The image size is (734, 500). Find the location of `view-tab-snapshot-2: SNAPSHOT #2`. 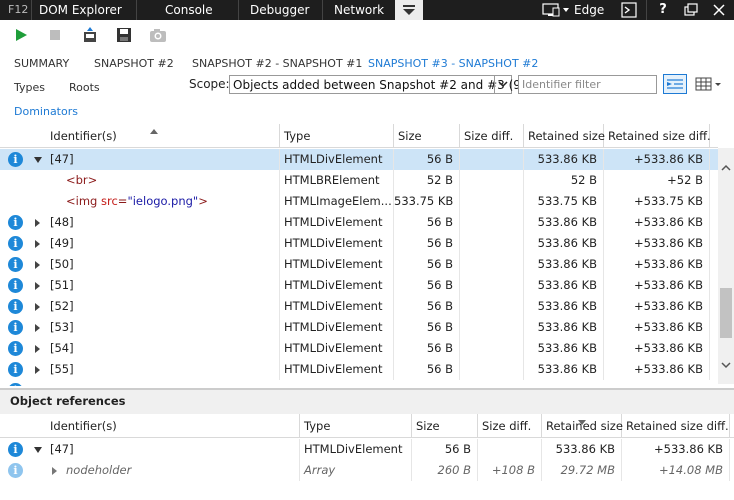

view-tab-snapshot-2: SNAPSHOT #2 is located at coordinates (134, 63).